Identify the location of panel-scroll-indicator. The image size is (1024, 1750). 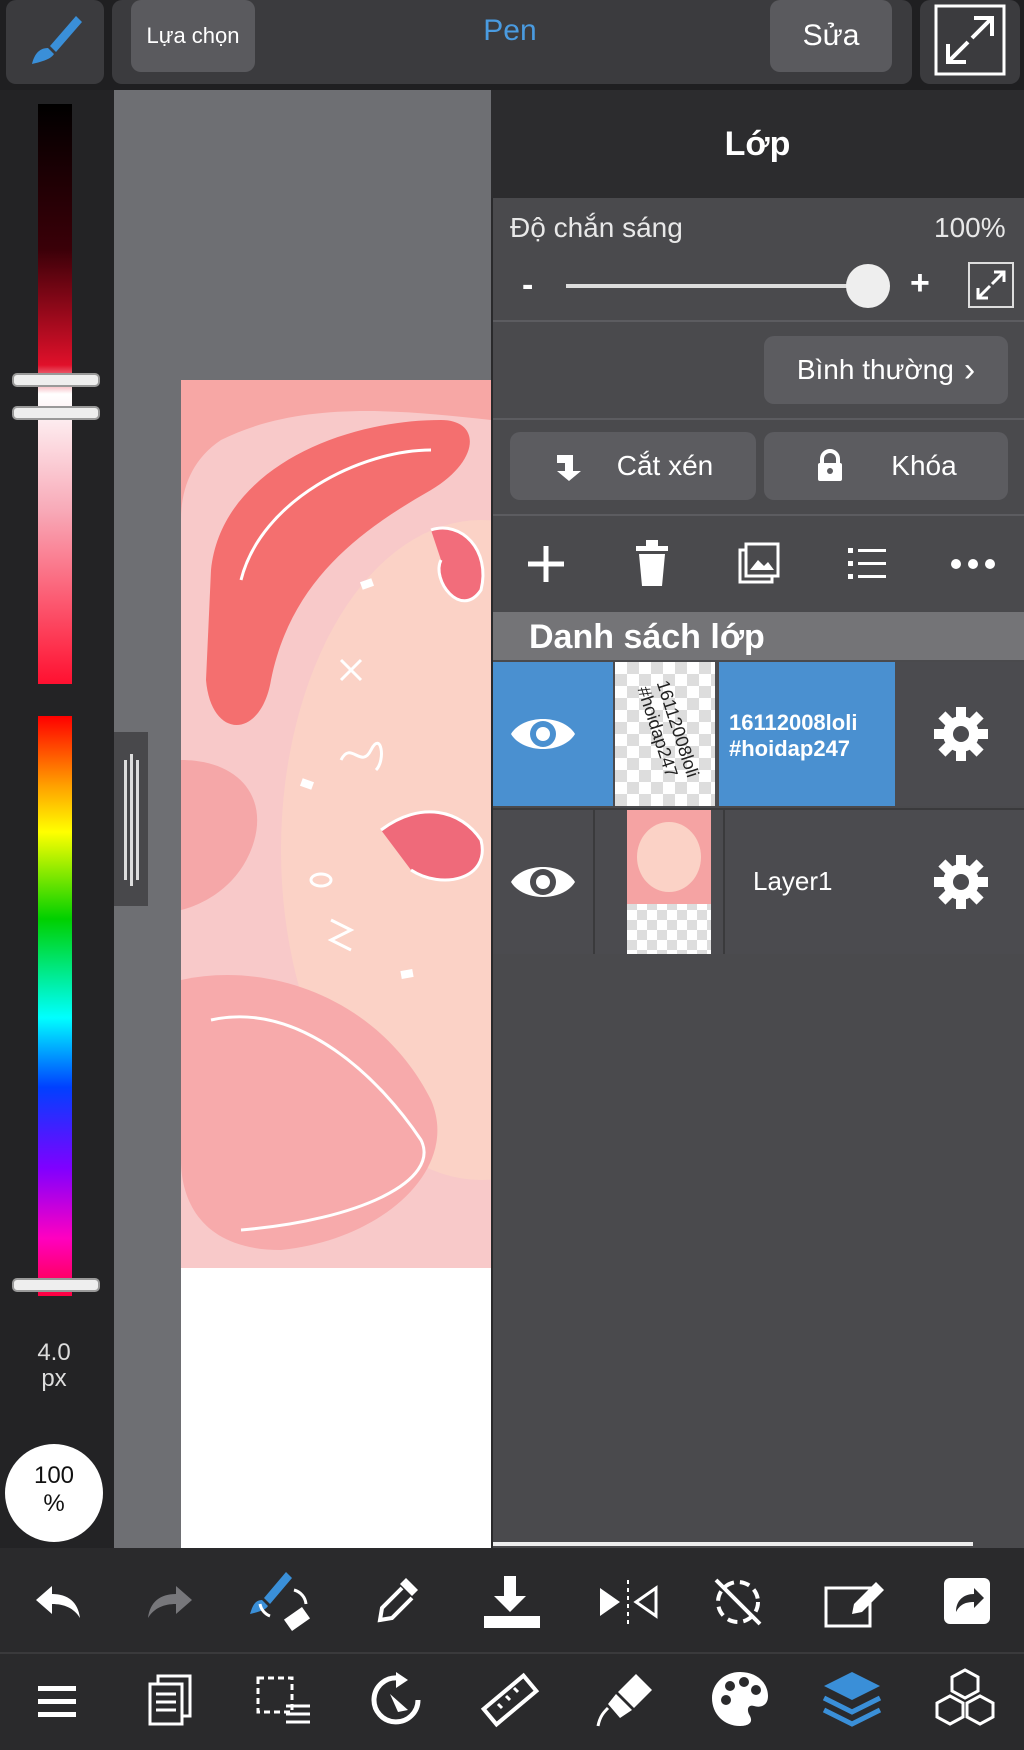
(733, 1544).